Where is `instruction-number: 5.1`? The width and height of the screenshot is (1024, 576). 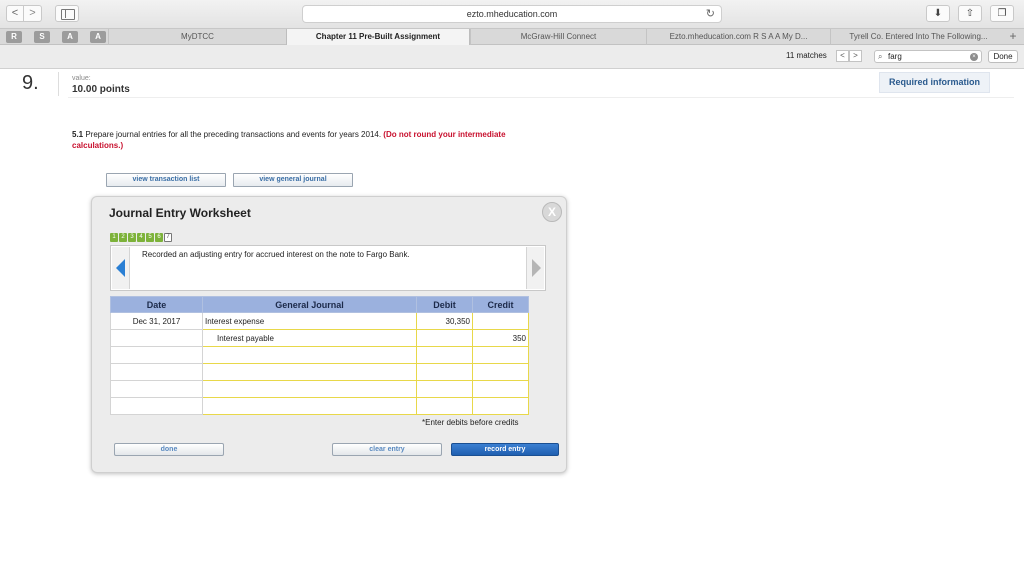
instruction-number: 5.1 is located at coordinates (78, 134).